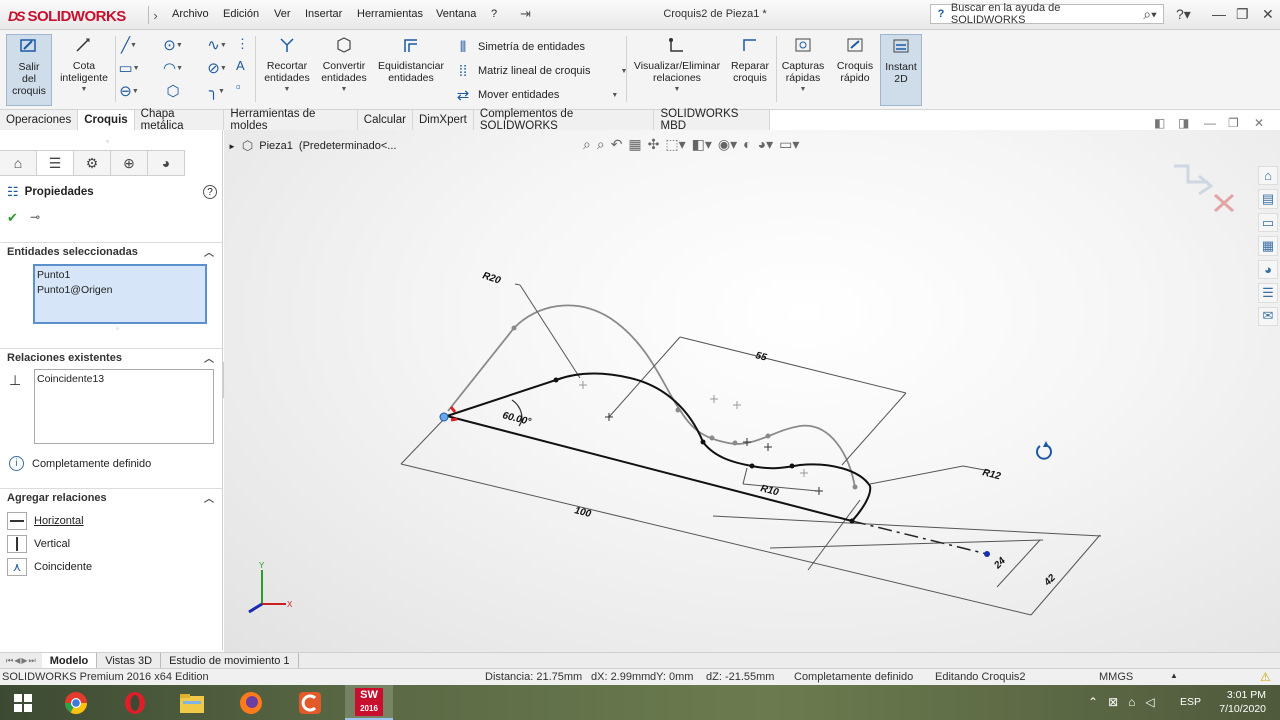 The image size is (1280, 720). Describe the element at coordinates (640, 702) in the screenshot. I see `windows-taskbar: SW 2016 ⌃ ⊠ ⌂ ◁ ESP 3:01 PM 7/10/2020` at that location.